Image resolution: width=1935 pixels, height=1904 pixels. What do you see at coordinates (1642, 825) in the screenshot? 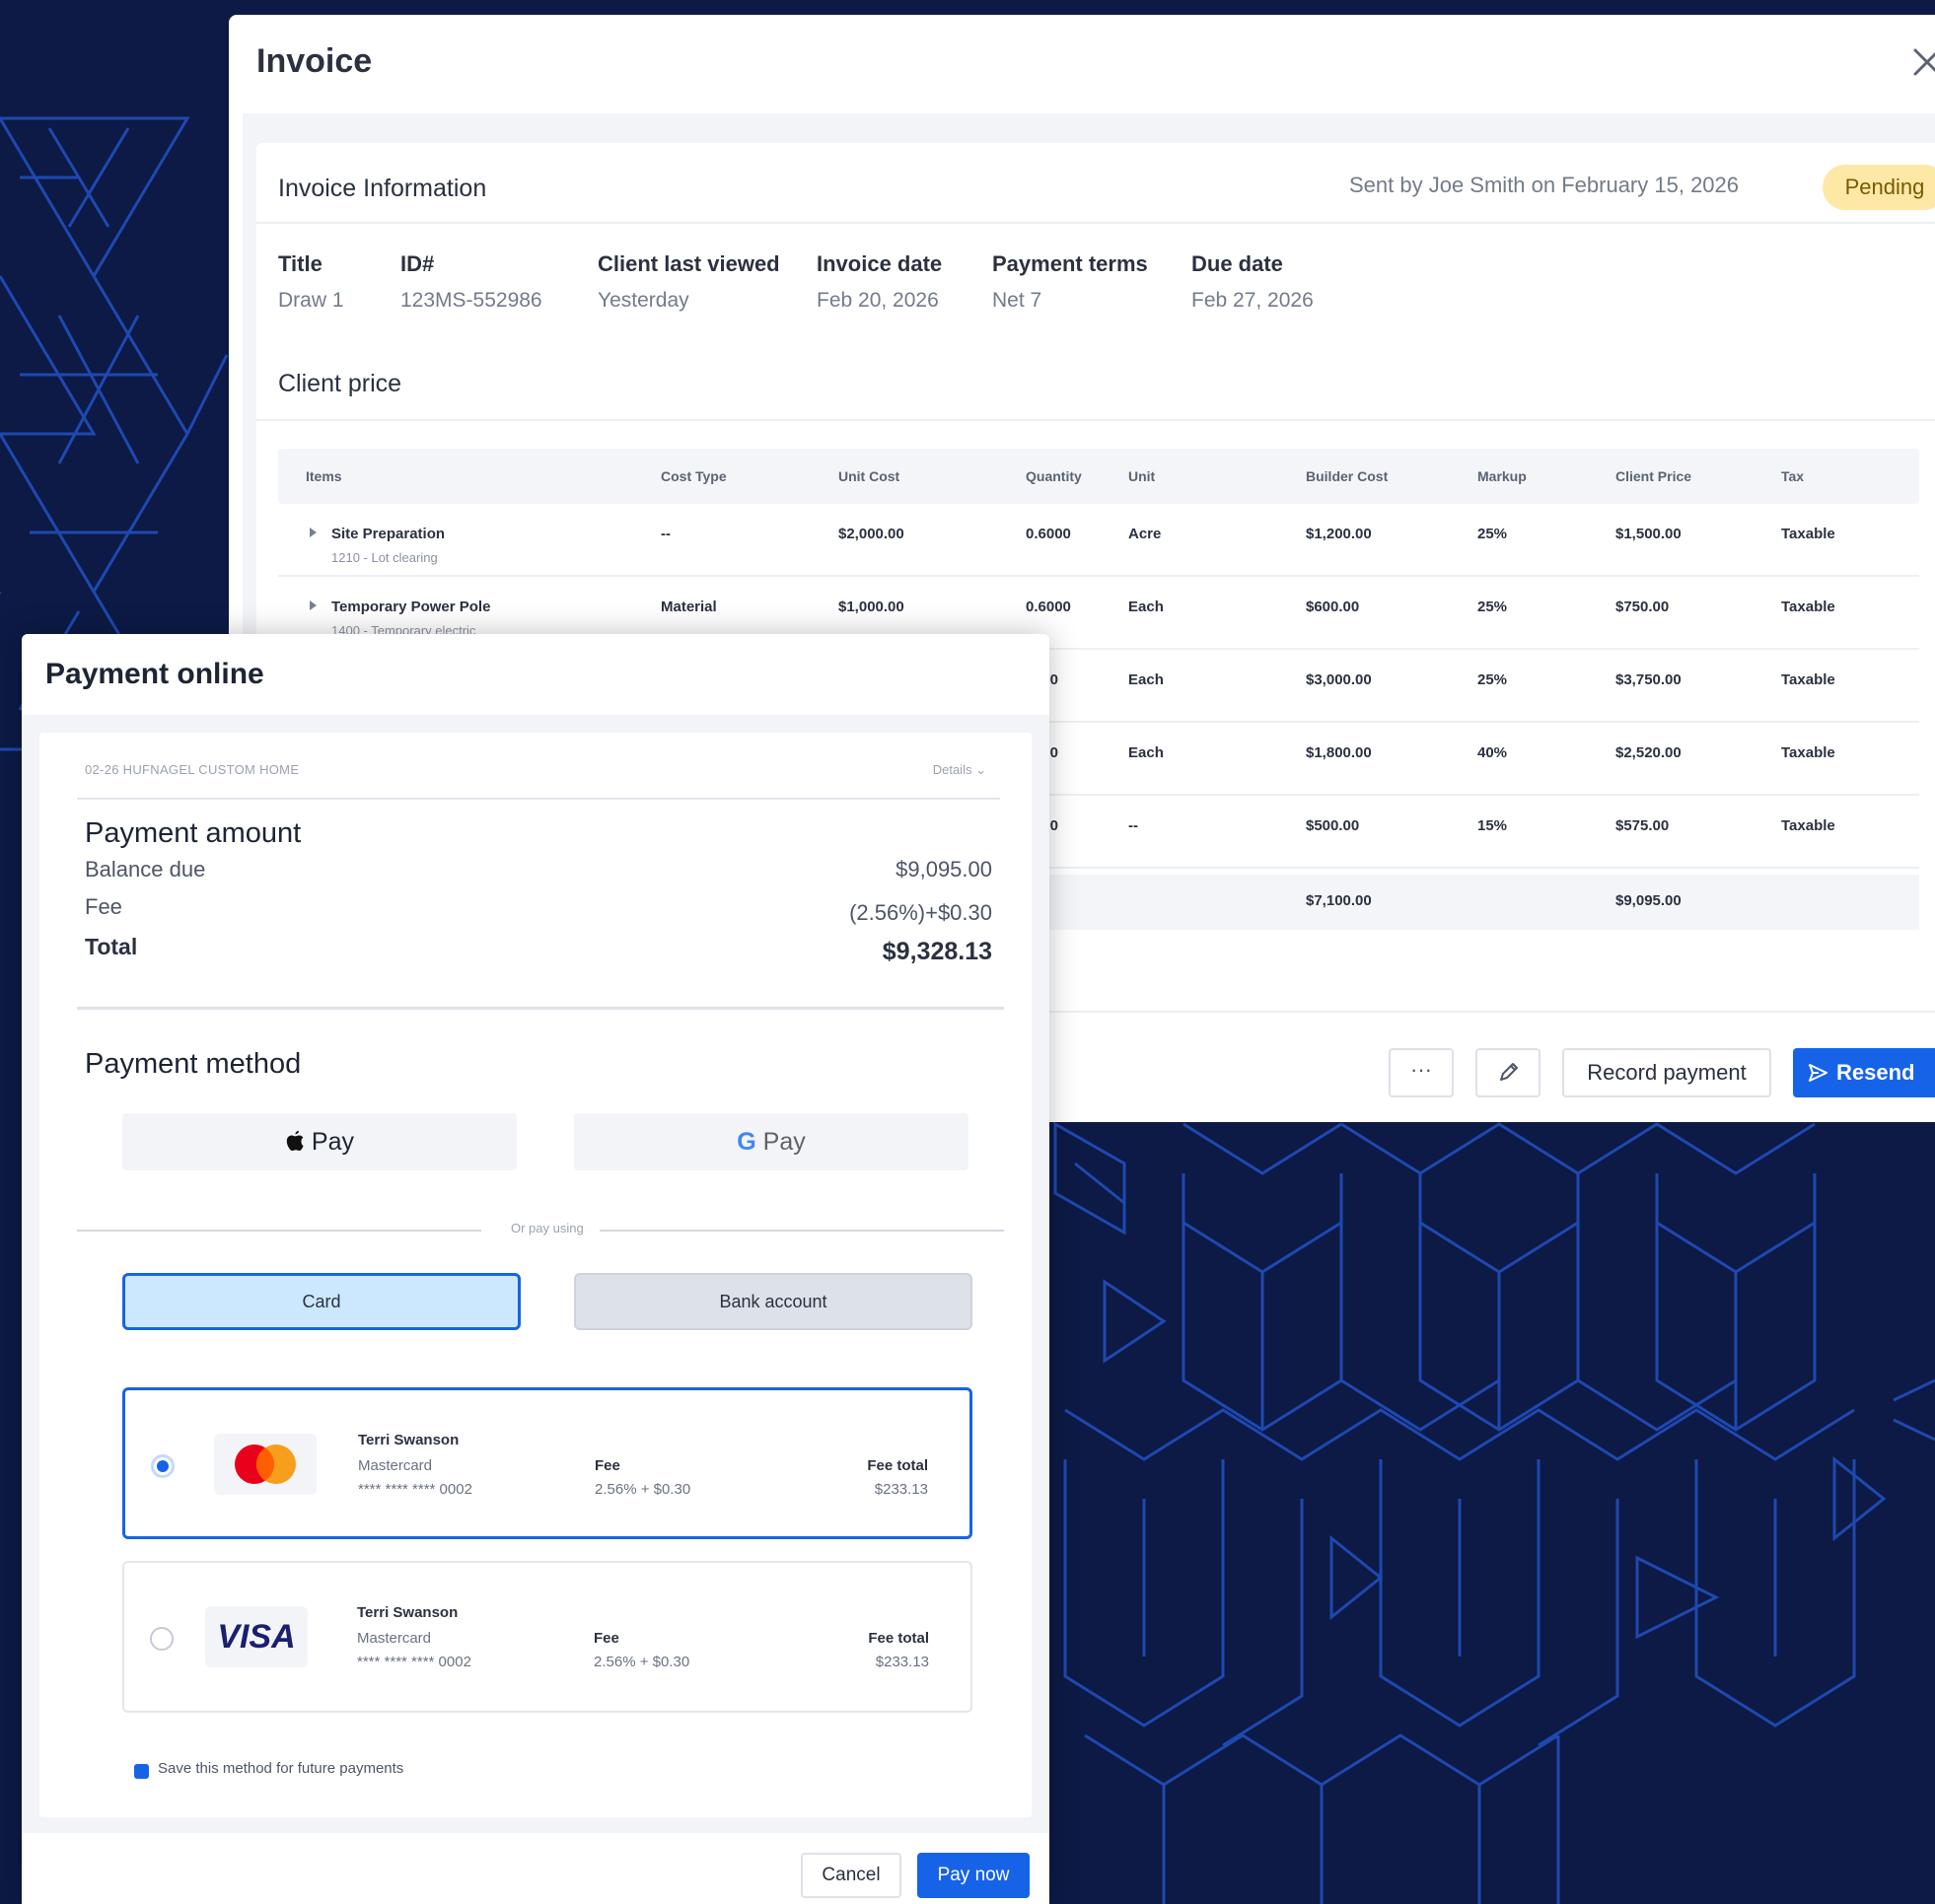
I see `client-price: $575.00` at bounding box center [1642, 825].